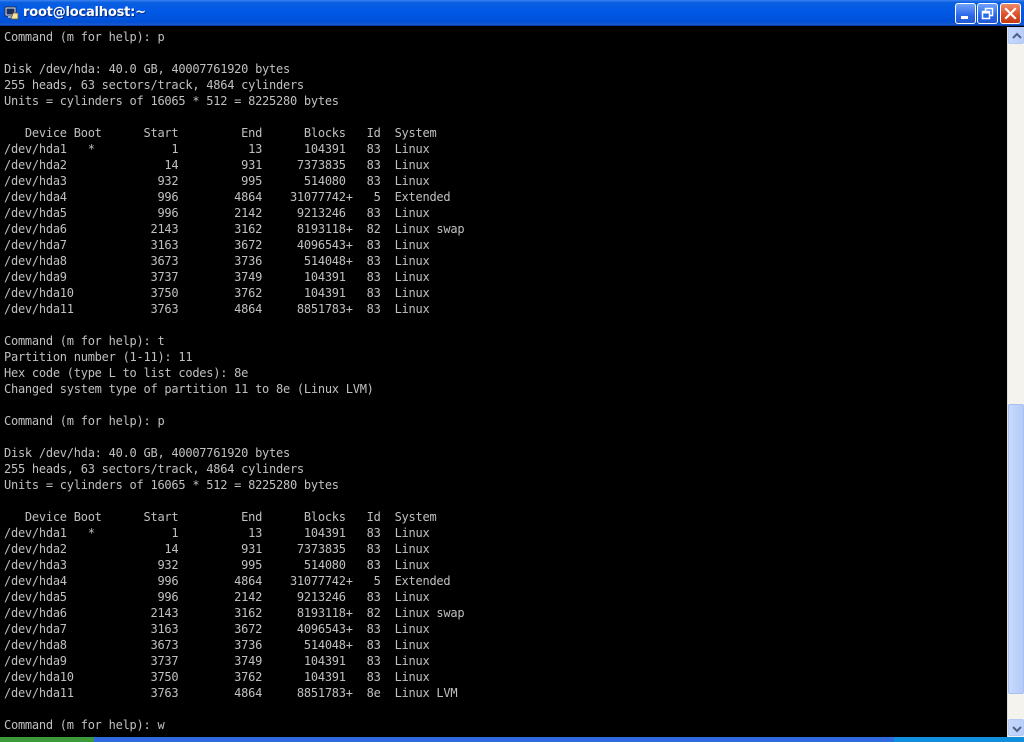  I want to click on scroll-down-button, so click(1016, 727).